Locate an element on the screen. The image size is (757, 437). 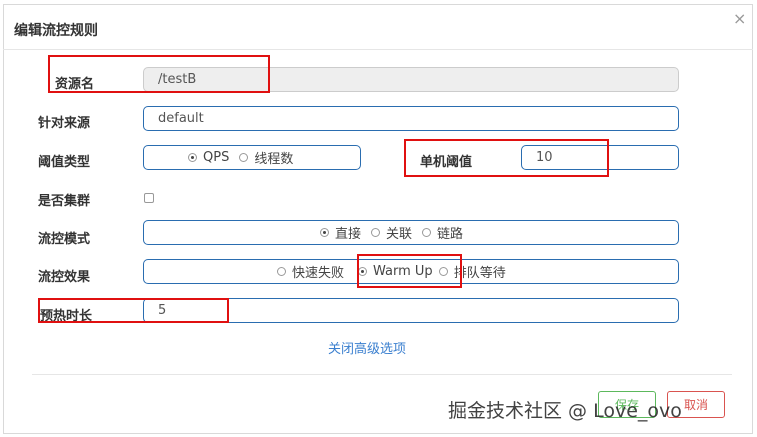
threshold-type-label: 阈值类型 is located at coordinates (64, 162).